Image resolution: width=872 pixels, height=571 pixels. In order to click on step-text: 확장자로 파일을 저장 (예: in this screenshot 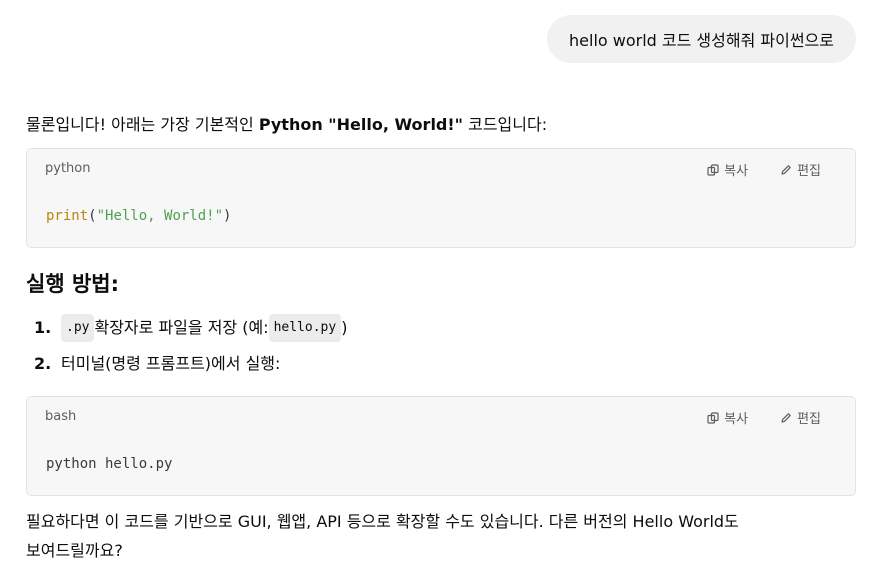, I will do `click(181, 327)`.